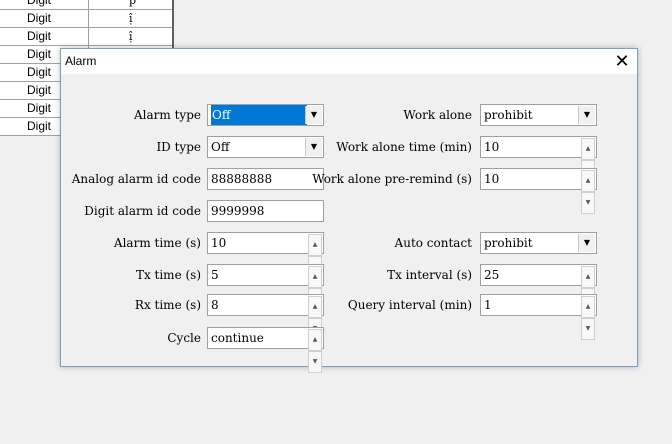 The width and height of the screenshot is (672, 444). I want to click on rx-time-value: 8, so click(215, 305).